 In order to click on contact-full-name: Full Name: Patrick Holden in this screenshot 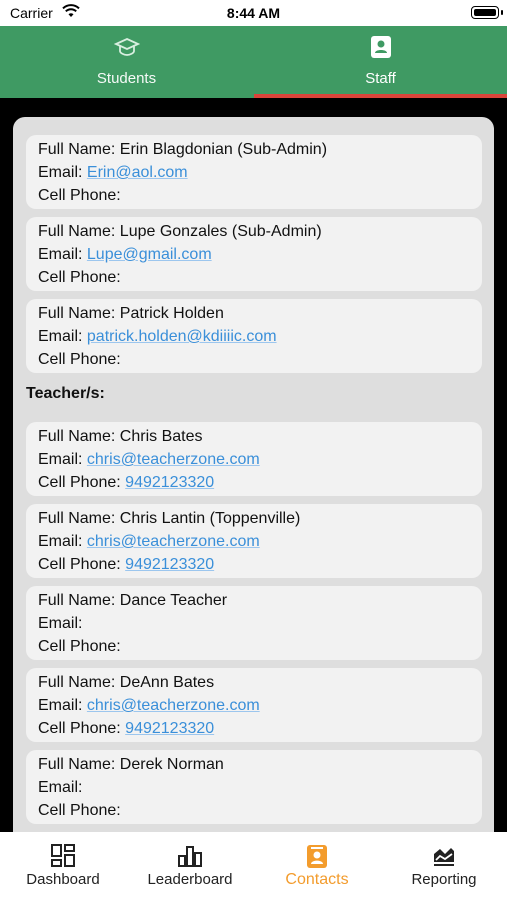, I will do `click(131, 313)`.